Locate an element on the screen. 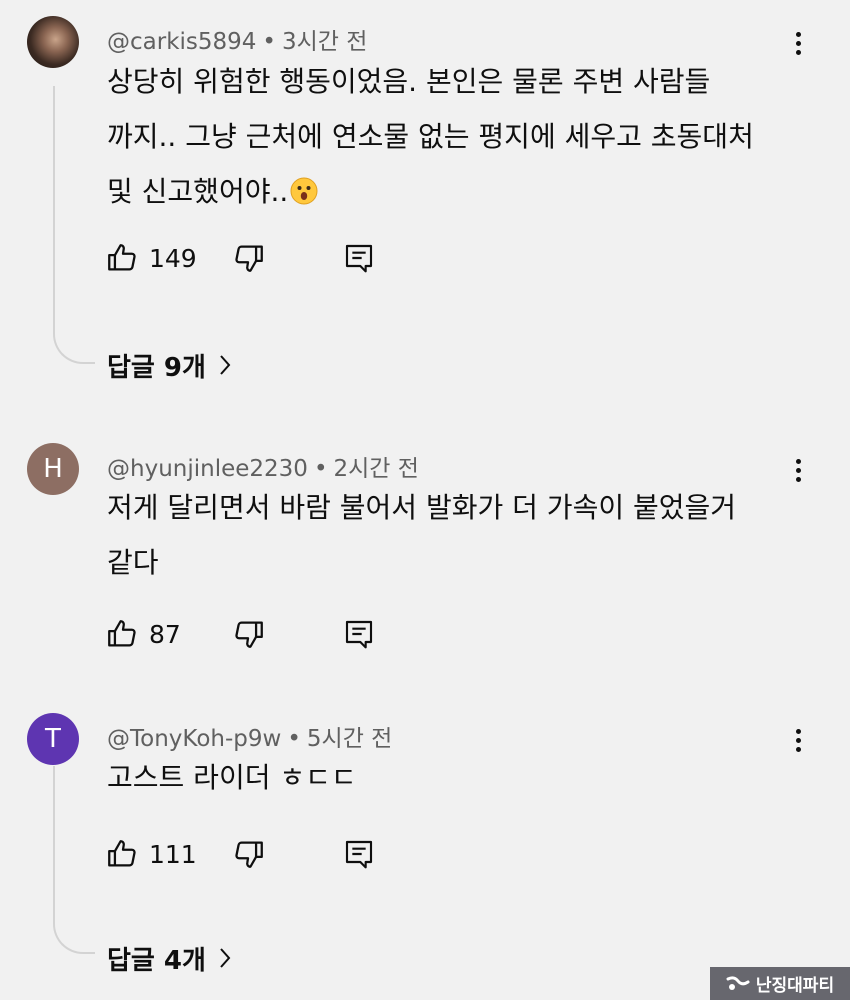  watermark-text: 난징대파티 is located at coordinates (795, 986).